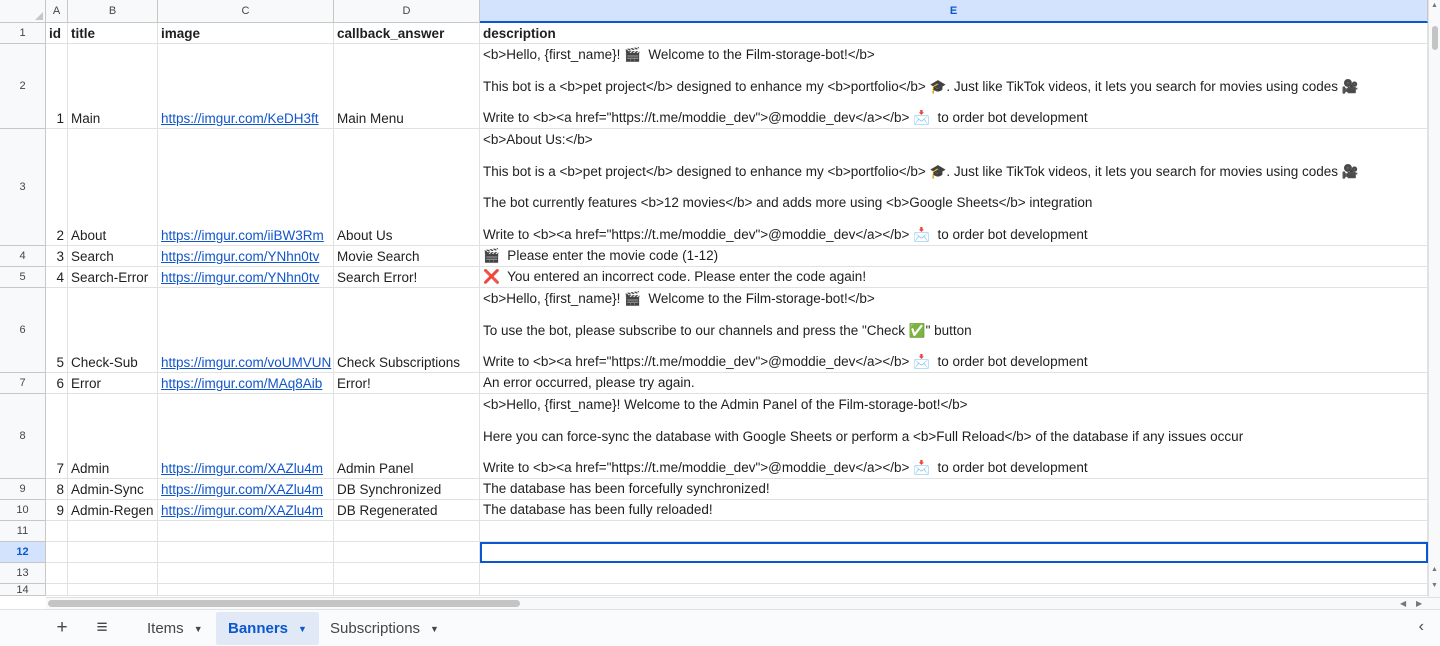  What do you see at coordinates (1403, 603) in the screenshot?
I see `scroll-left-arrow-icon: ◀` at bounding box center [1403, 603].